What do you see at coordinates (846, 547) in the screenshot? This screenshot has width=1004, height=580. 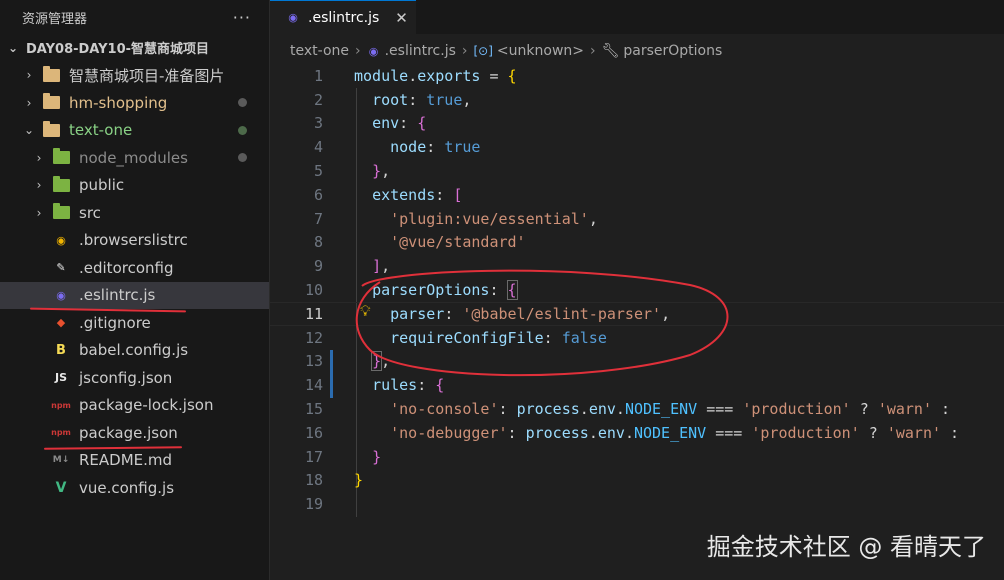 I see `watermark: 掘金技术社区 @ 看晴天了` at bounding box center [846, 547].